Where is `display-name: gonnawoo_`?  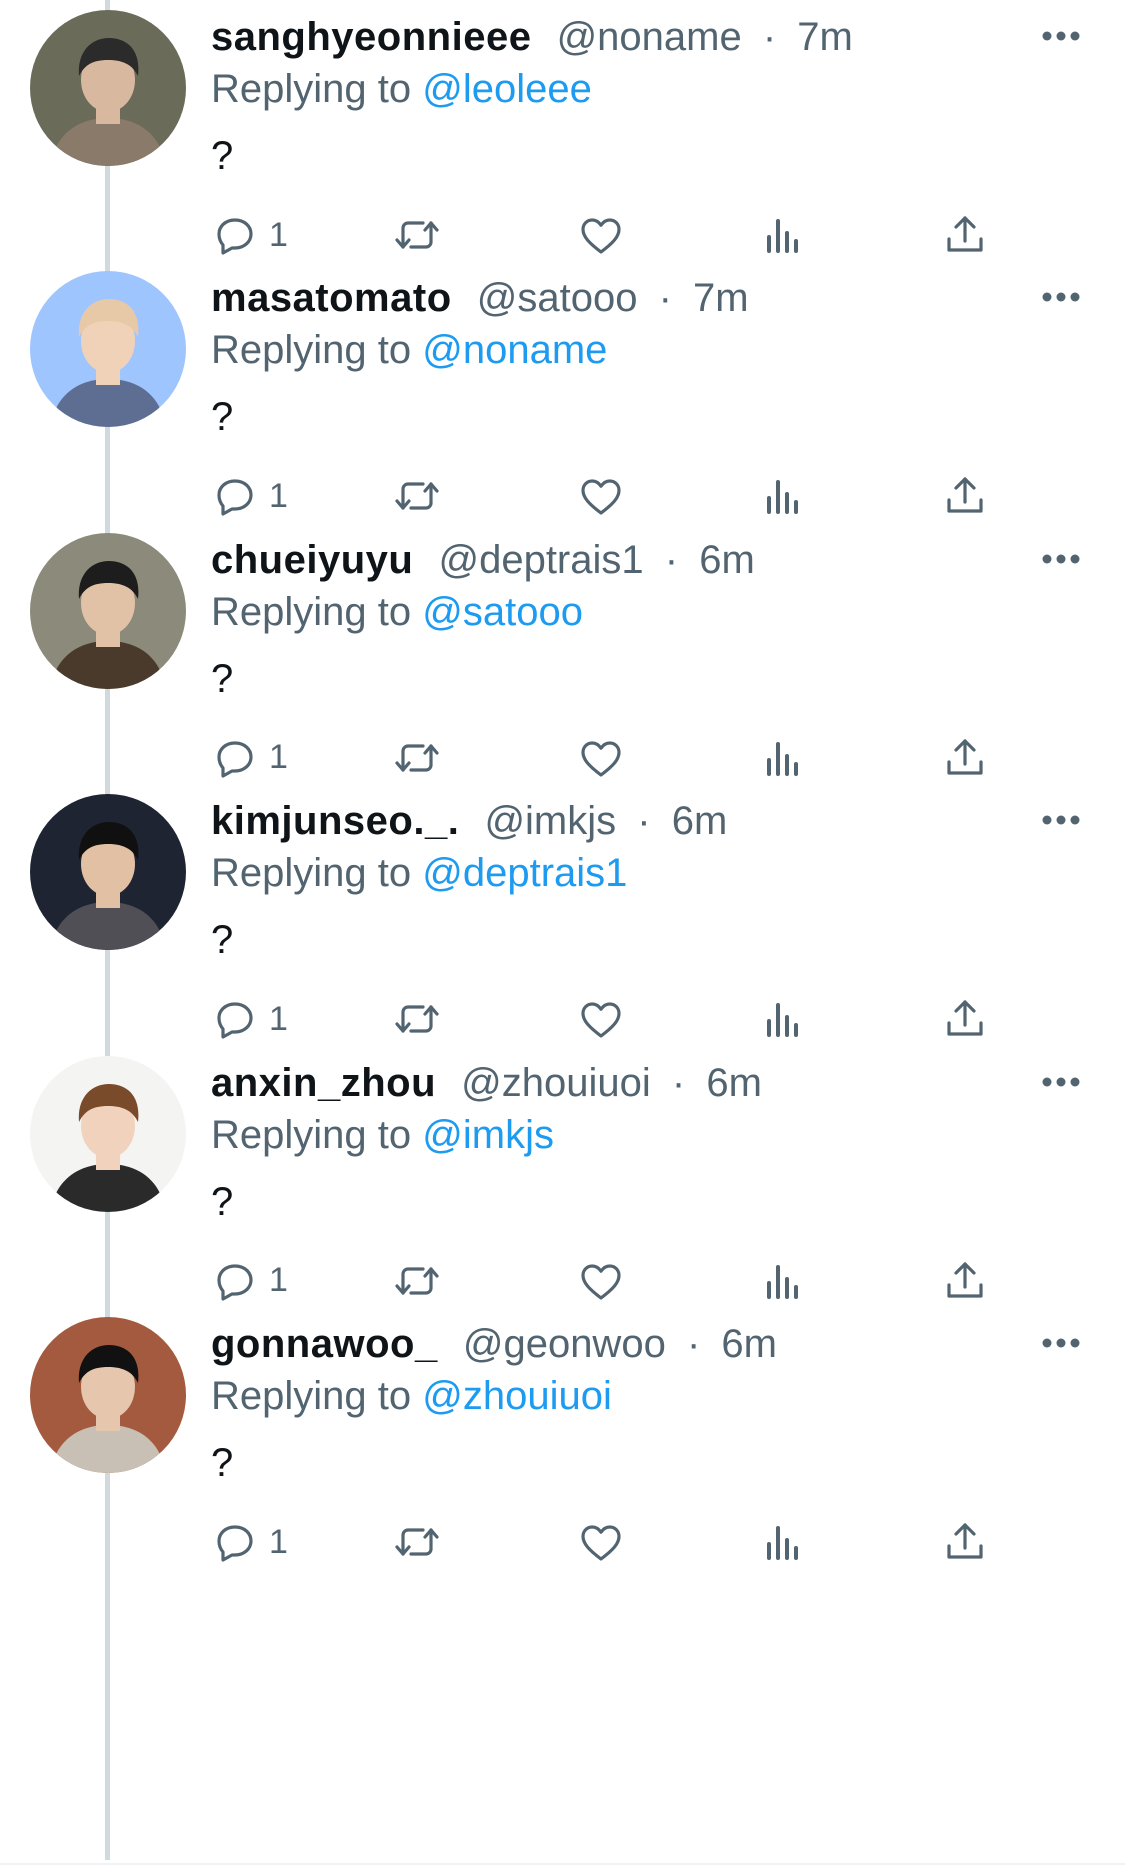 display-name: gonnawoo_ is located at coordinates (324, 1344).